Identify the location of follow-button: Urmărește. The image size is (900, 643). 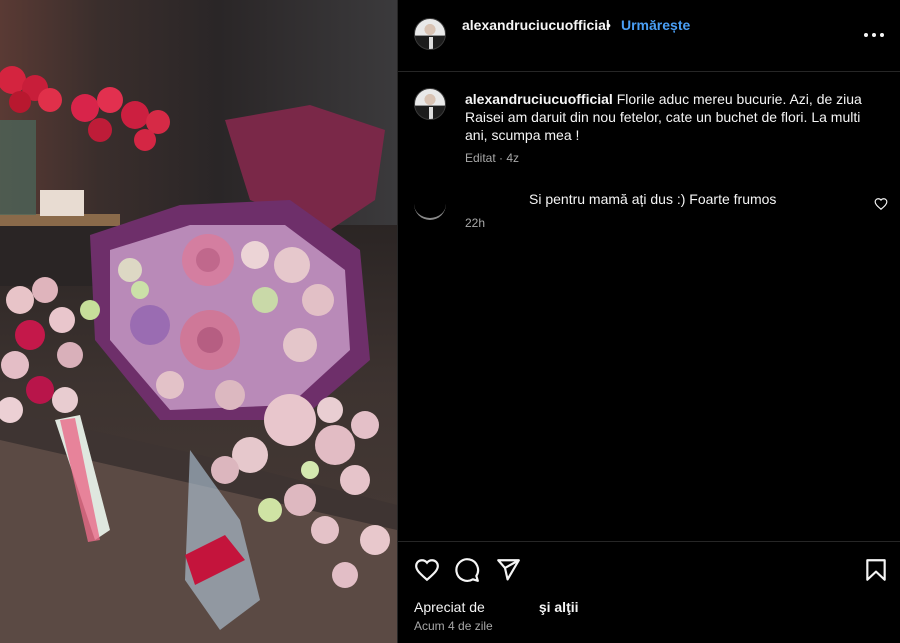
(655, 25).